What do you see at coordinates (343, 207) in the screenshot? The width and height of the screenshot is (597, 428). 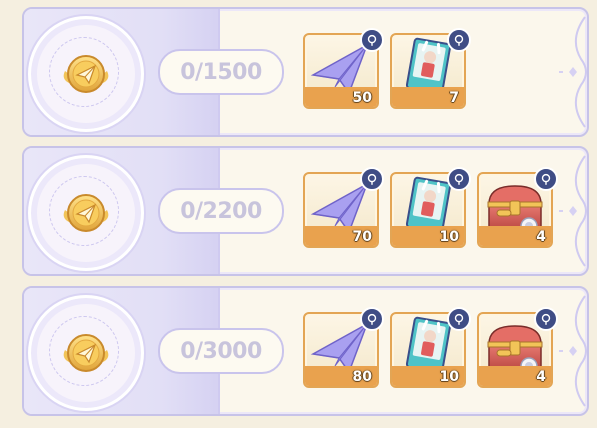 I see `reward-item-paper-plane: 70` at bounding box center [343, 207].